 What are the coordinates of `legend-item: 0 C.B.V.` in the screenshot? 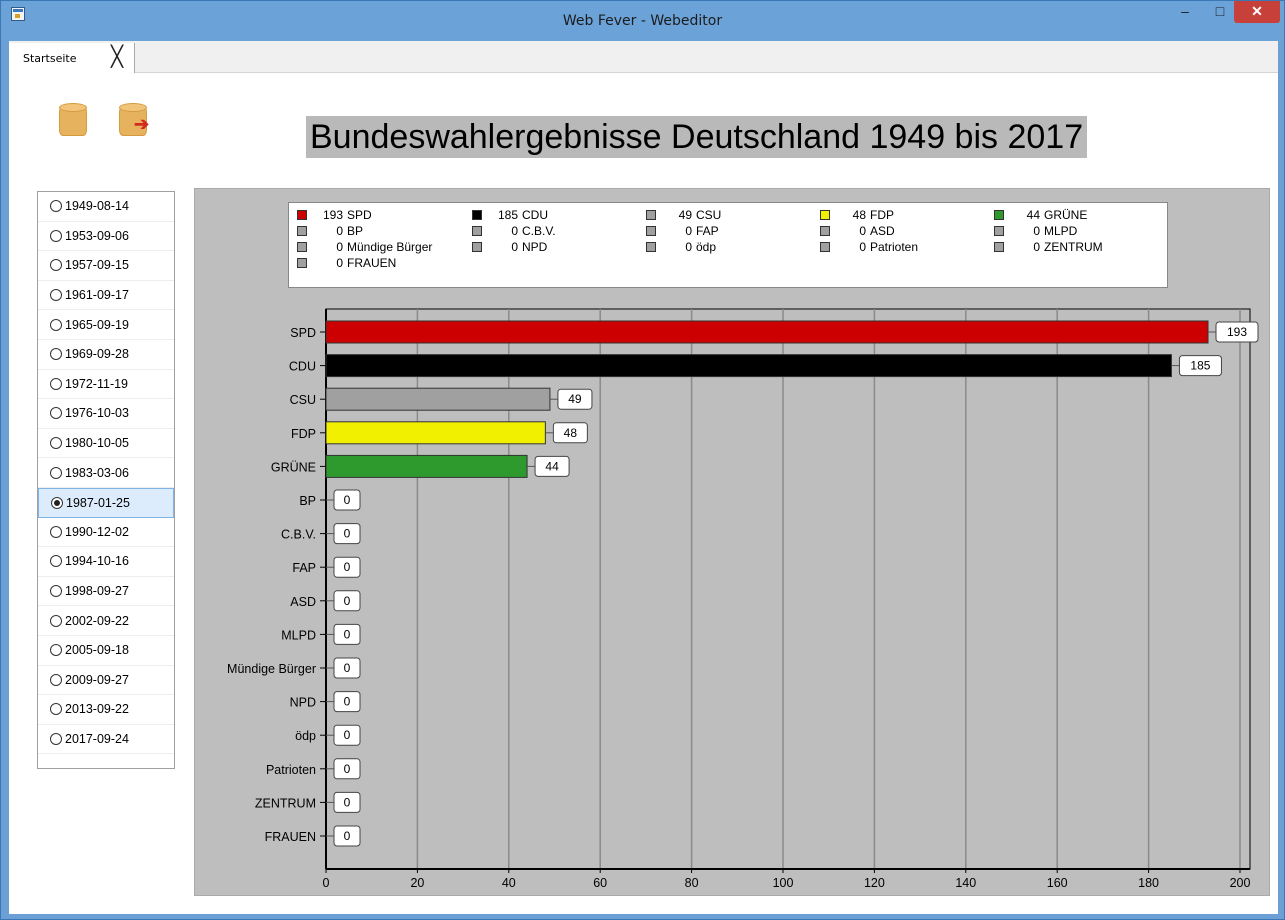 It's located at (514, 231).